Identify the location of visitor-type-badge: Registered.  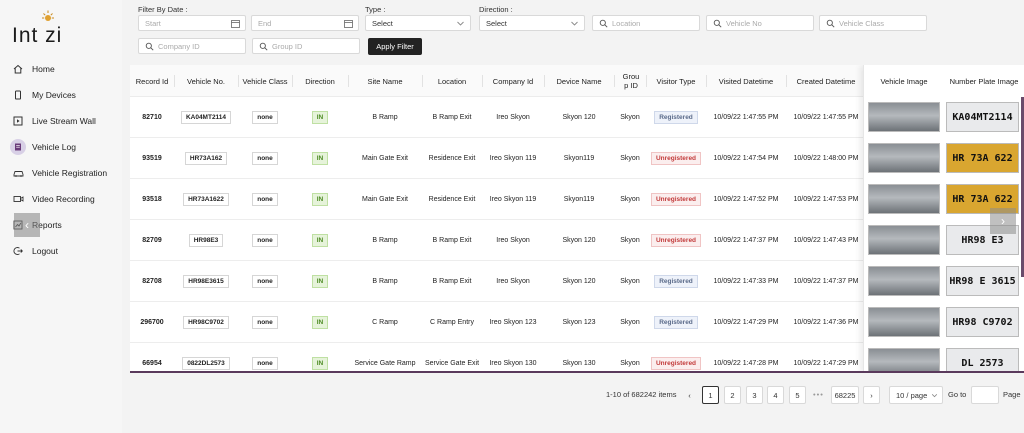
(676, 281).